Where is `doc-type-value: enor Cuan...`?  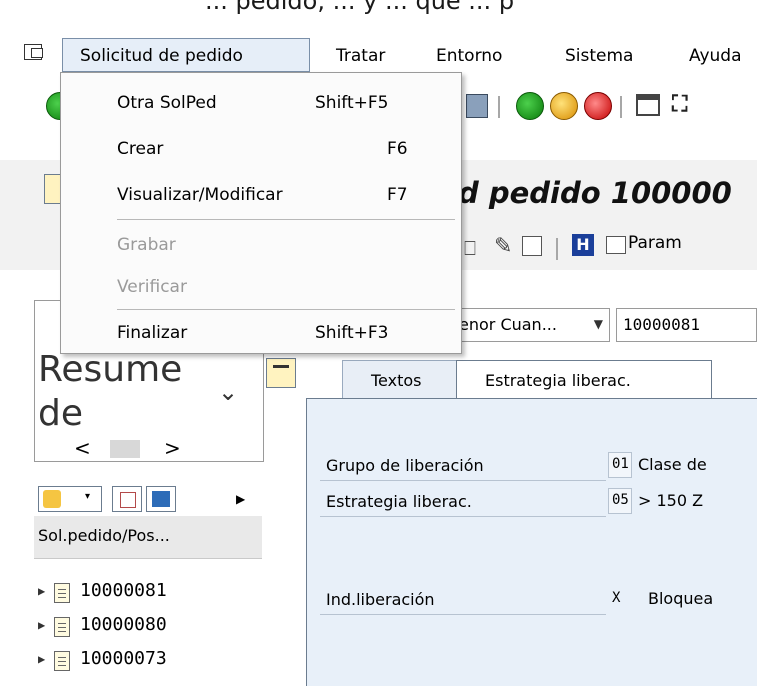 doc-type-value: enor Cuan... is located at coordinates (508, 324).